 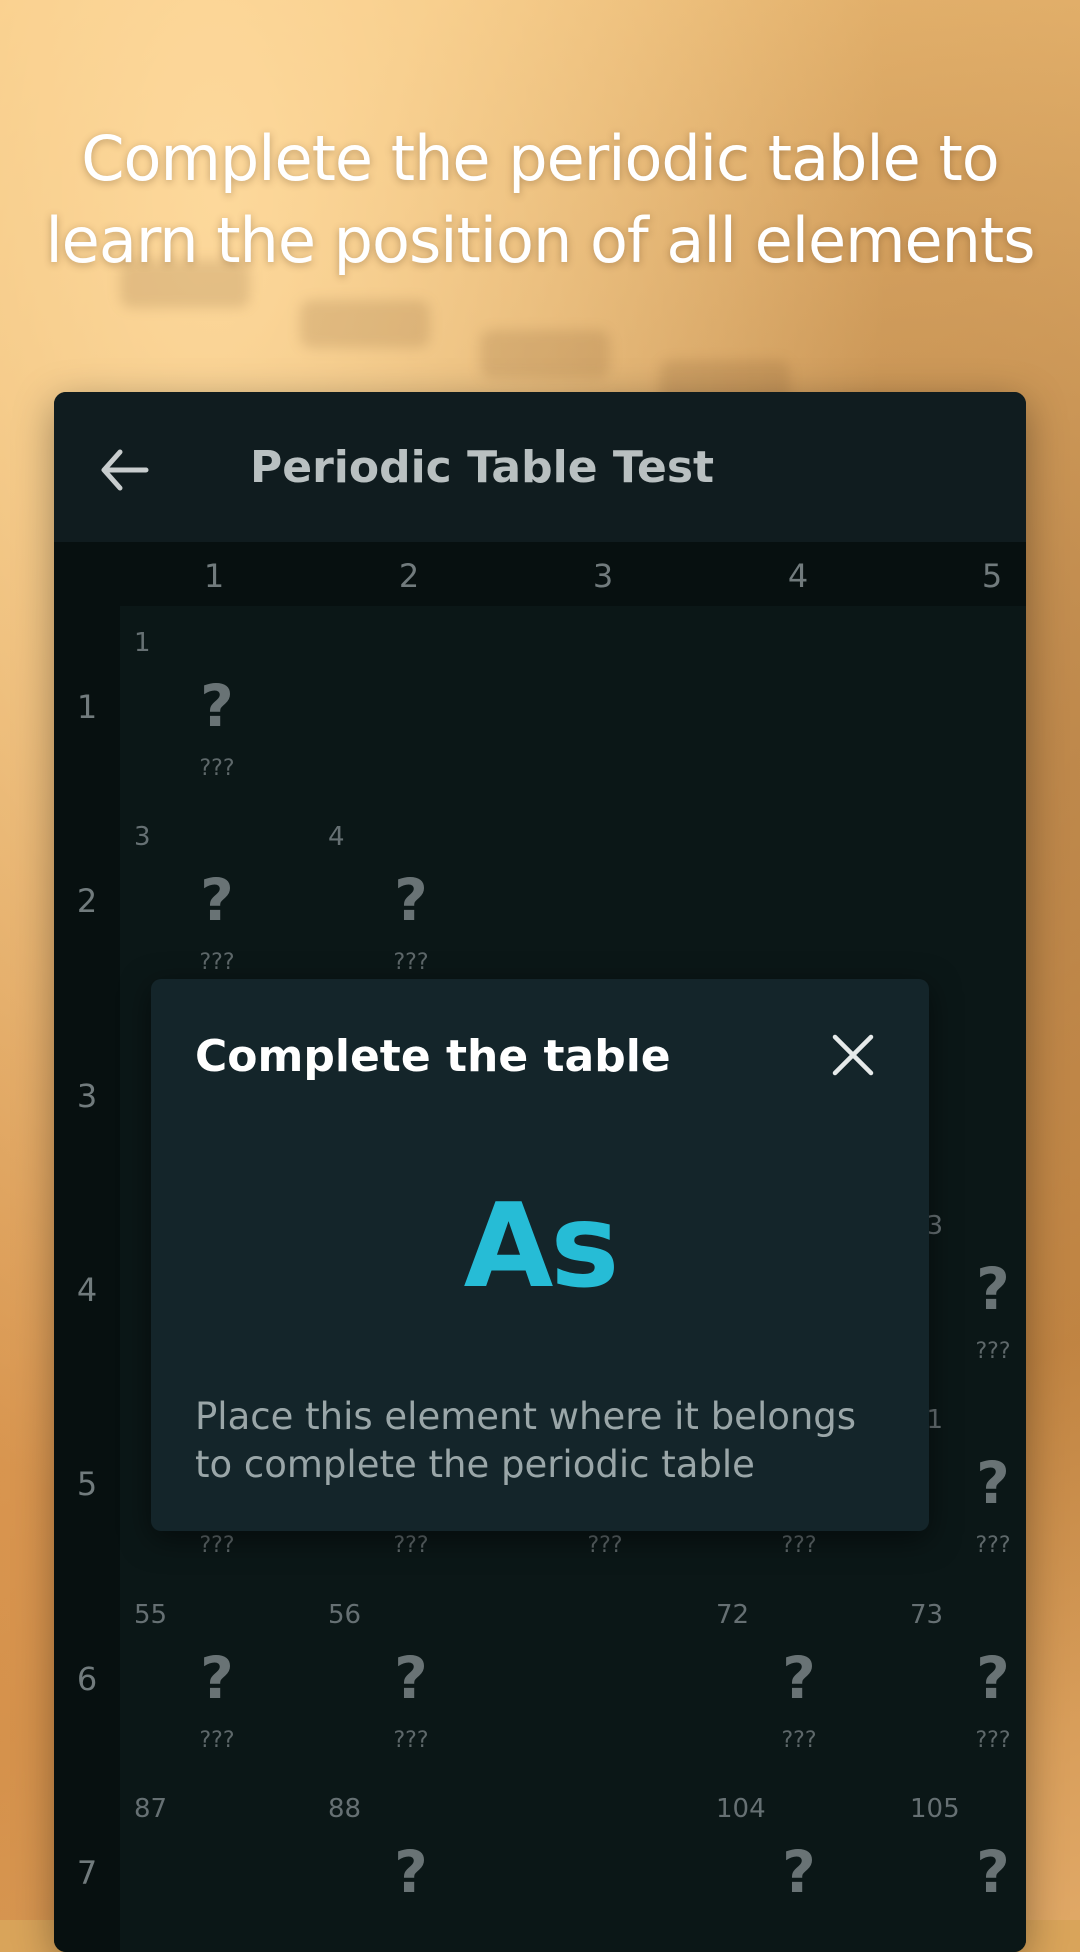 I want to click on element-cell: 1 ? ???, so click(x=217, y=709).